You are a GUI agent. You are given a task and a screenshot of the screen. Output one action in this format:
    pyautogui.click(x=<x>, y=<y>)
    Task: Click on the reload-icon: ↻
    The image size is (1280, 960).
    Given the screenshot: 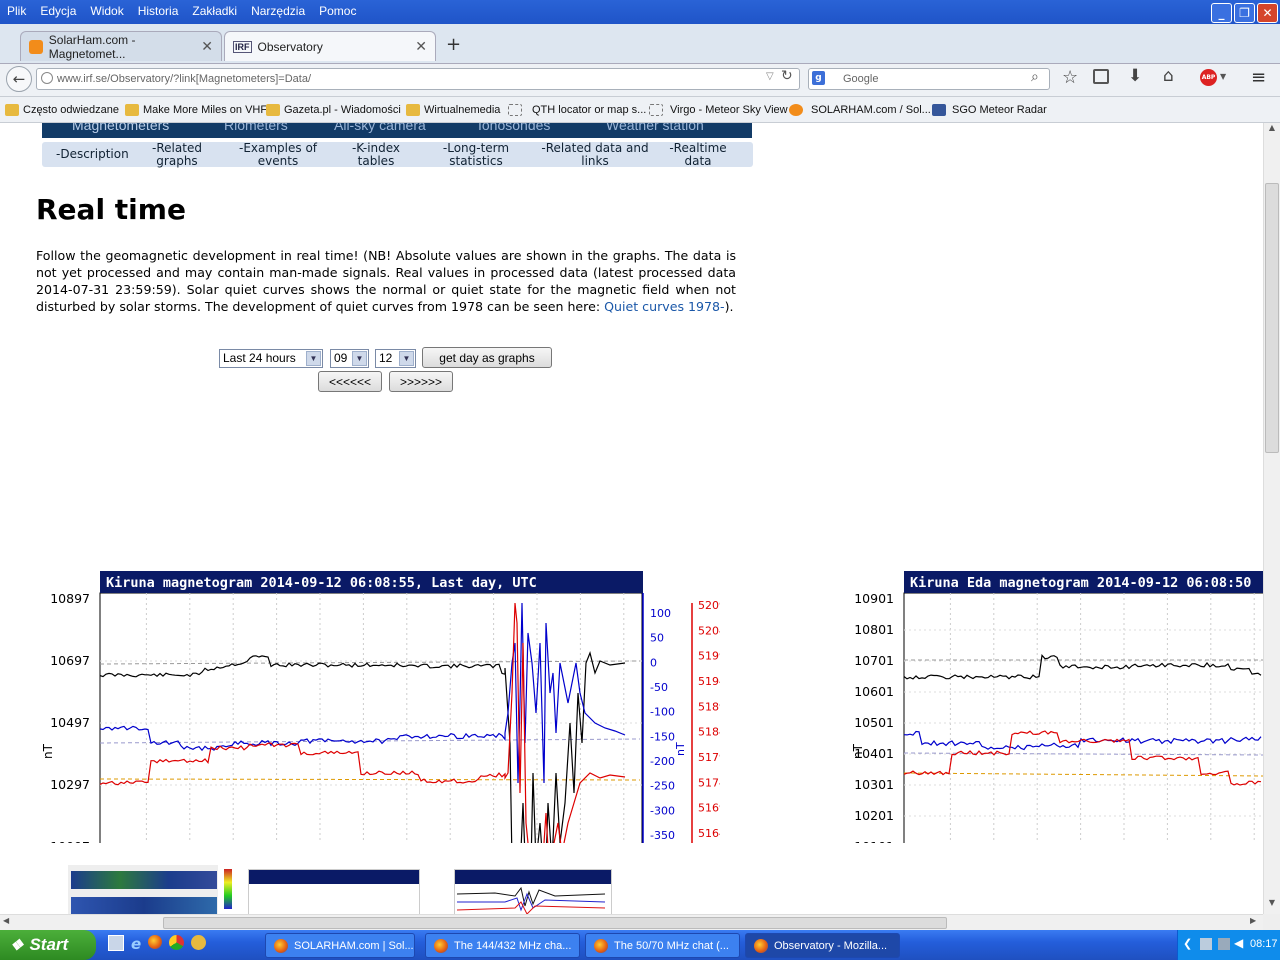 What is the action you would take?
    pyautogui.click(x=787, y=76)
    